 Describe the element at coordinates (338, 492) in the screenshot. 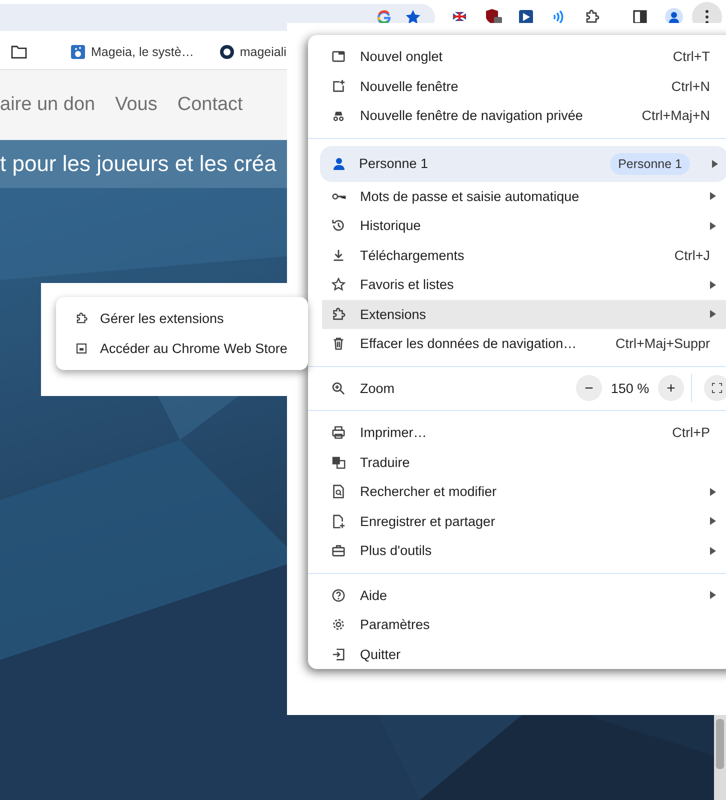

I see `find-page-icon` at that location.